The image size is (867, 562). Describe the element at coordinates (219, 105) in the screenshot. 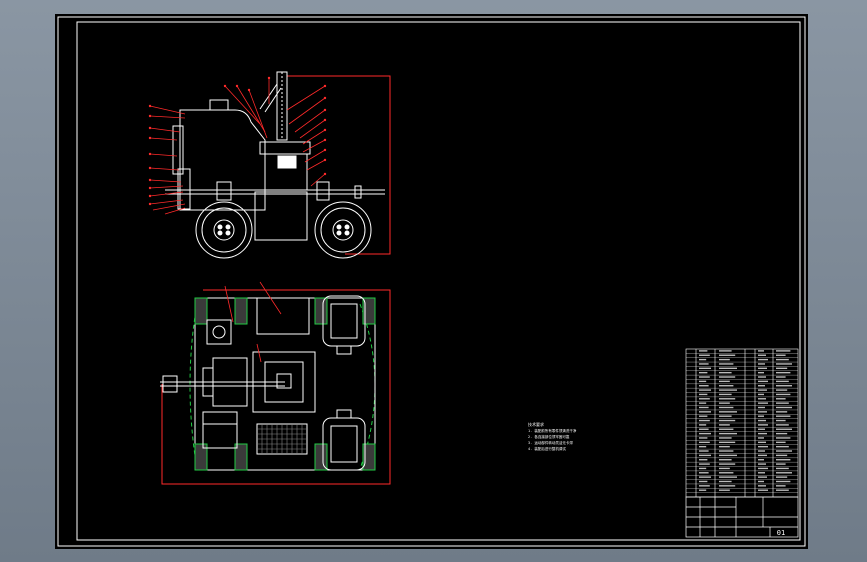

I see `top-cover` at that location.